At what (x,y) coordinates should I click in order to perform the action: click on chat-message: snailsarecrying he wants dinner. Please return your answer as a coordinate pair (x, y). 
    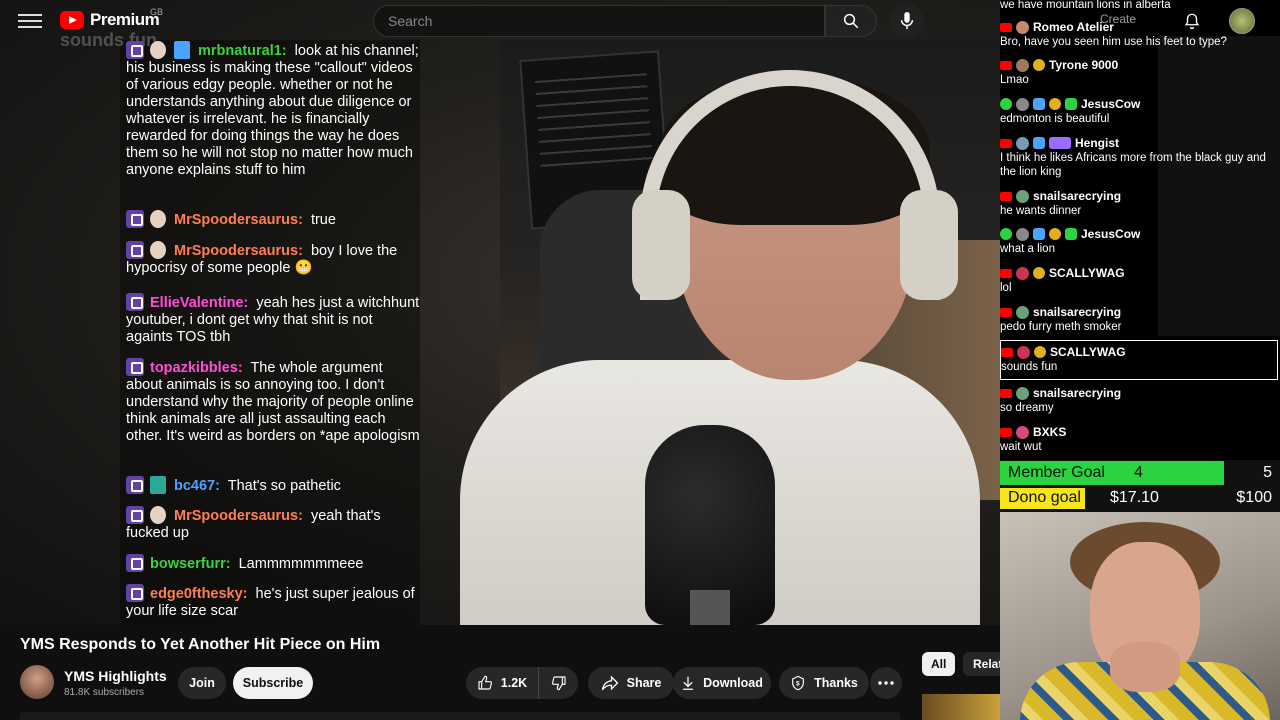
    Looking at the image, I should click on (1061, 203).